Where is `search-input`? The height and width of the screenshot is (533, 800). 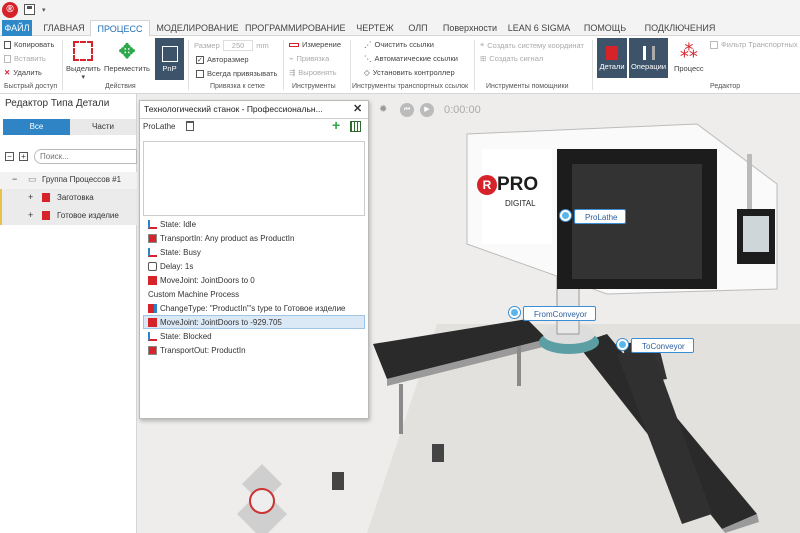 search-input is located at coordinates (85, 156).